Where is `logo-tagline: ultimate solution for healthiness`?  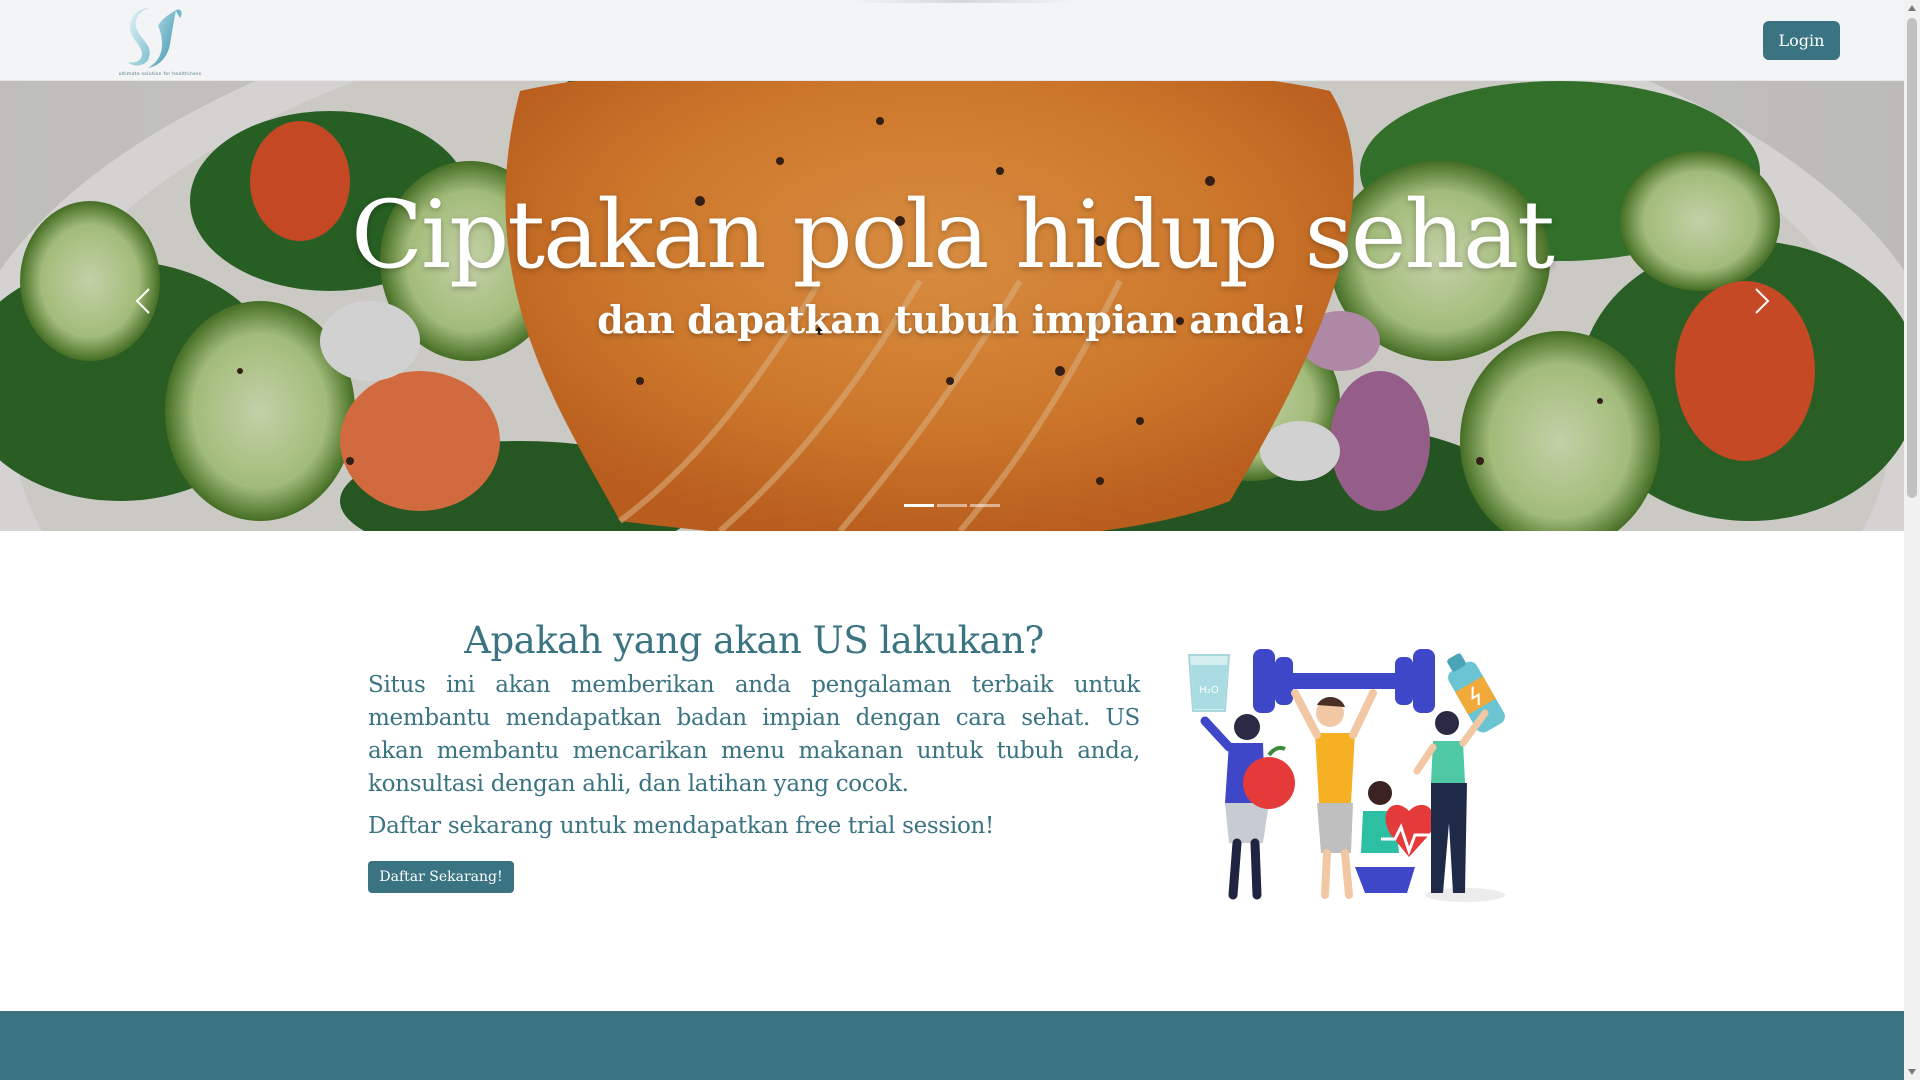
logo-tagline: ultimate solution for healthiness is located at coordinates (160, 74).